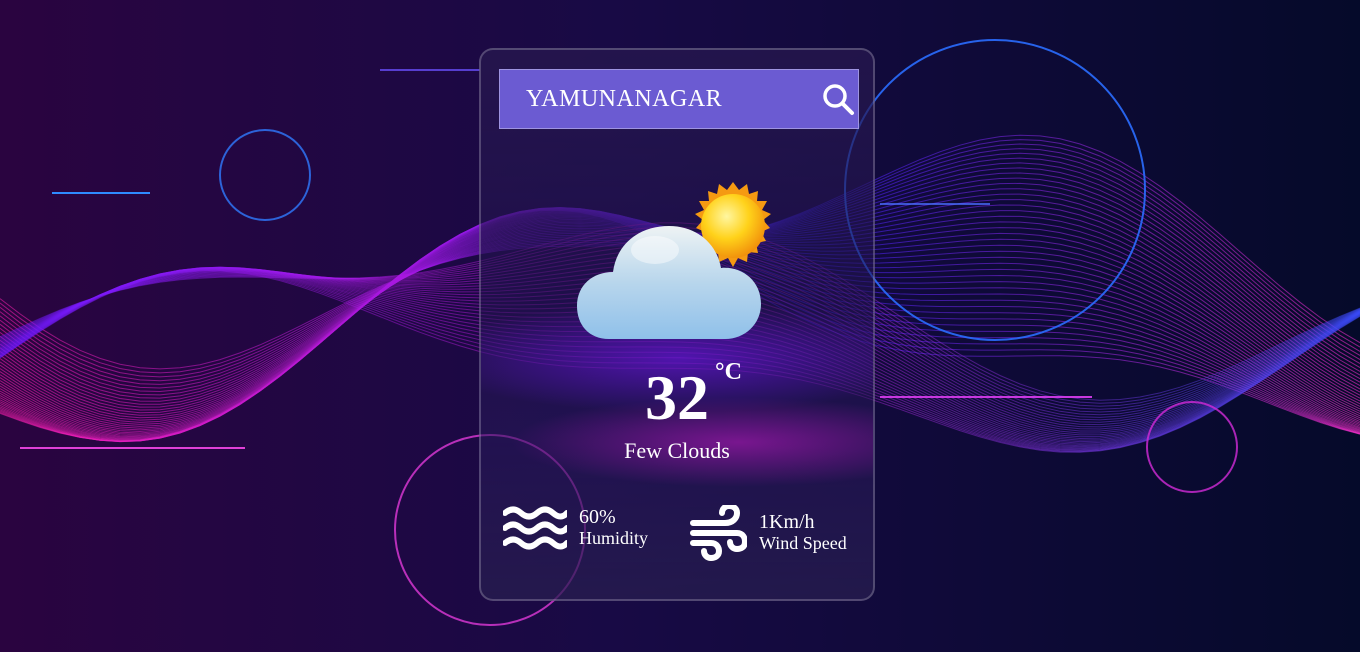 This screenshot has height=652, width=1360. What do you see at coordinates (535, 528) in the screenshot?
I see `waves-icon` at bounding box center [535, 528].